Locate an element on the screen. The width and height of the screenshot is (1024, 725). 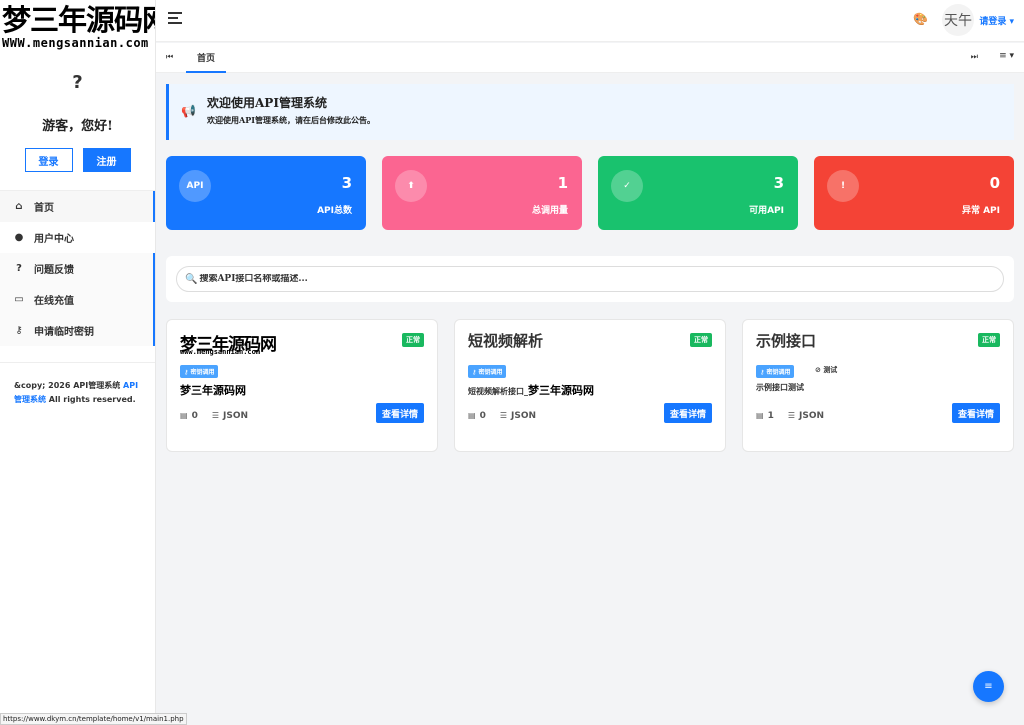
card-description: 示例接口测试 is located at coordinates (780, 387).